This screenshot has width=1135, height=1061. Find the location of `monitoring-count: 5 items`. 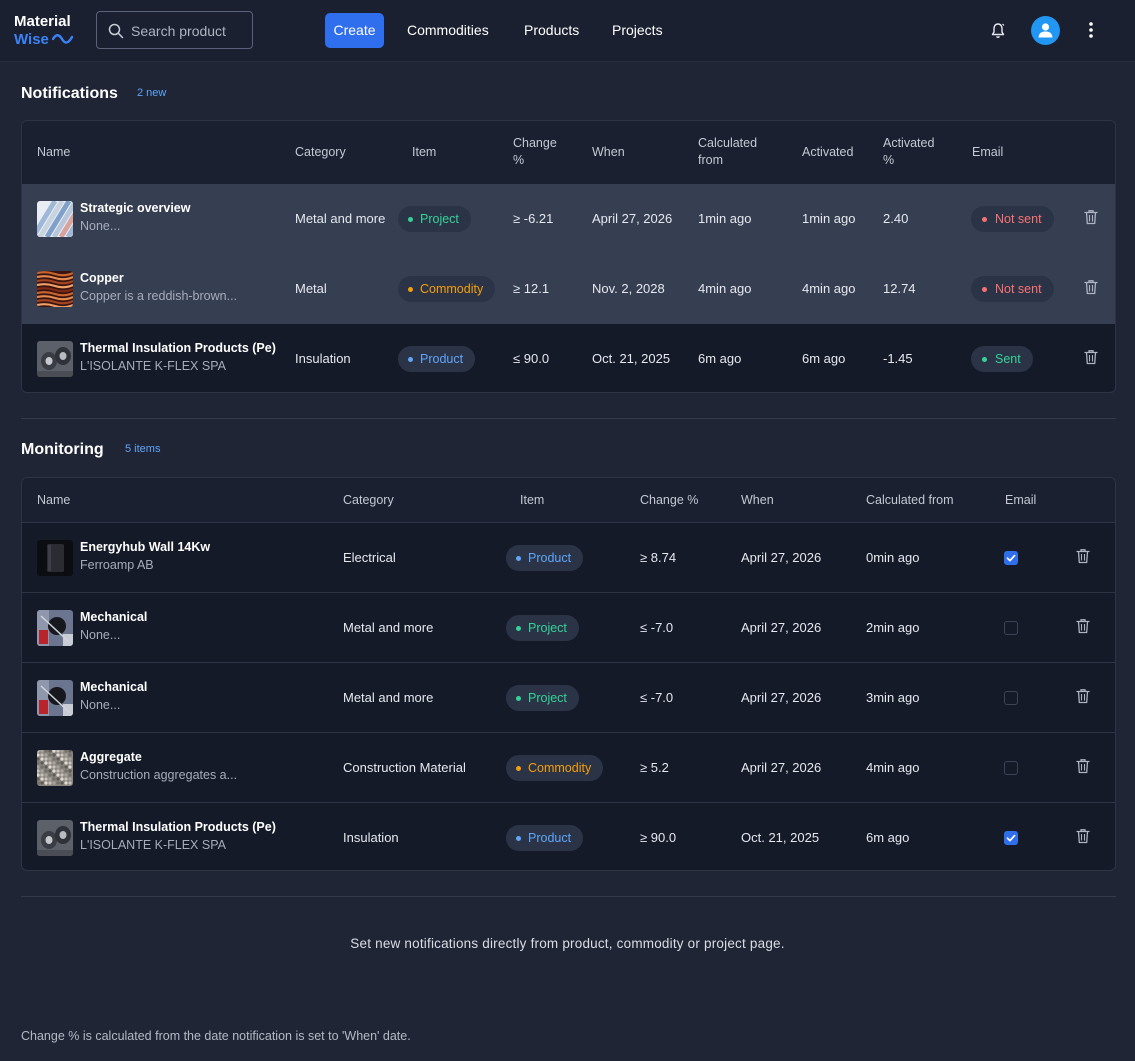

monitoring-count: 5 items is located at coordinates (143, 449).